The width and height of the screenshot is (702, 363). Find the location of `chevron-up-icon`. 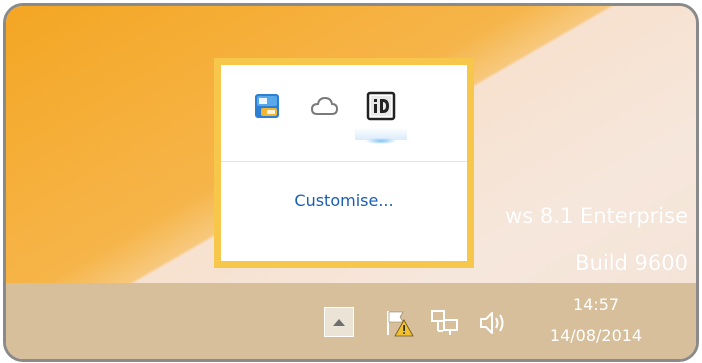

chevron-up-icon is located at coordinates (339, 322).